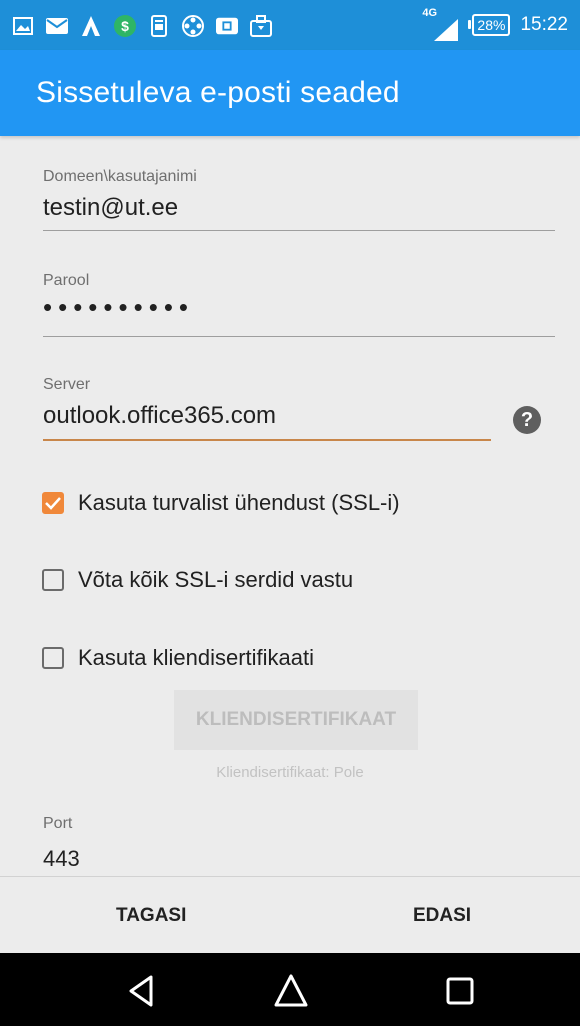 The width and height of the screenshot is (580, 1026). Describe the element at coordinates (118, 307) in the screenshot. I see `password-input: ••••••••••` at that location.